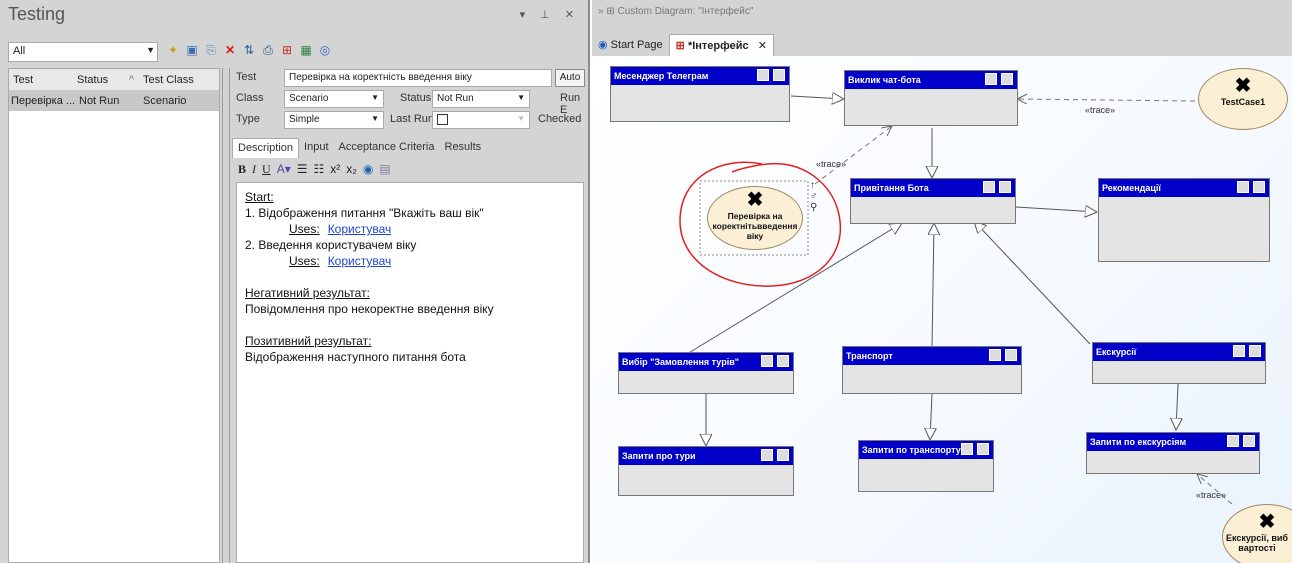 This screenshot has width=1292, height=563. I want to click on table-row: Перевірка ... Not Run Scenario, so click(114, 101).